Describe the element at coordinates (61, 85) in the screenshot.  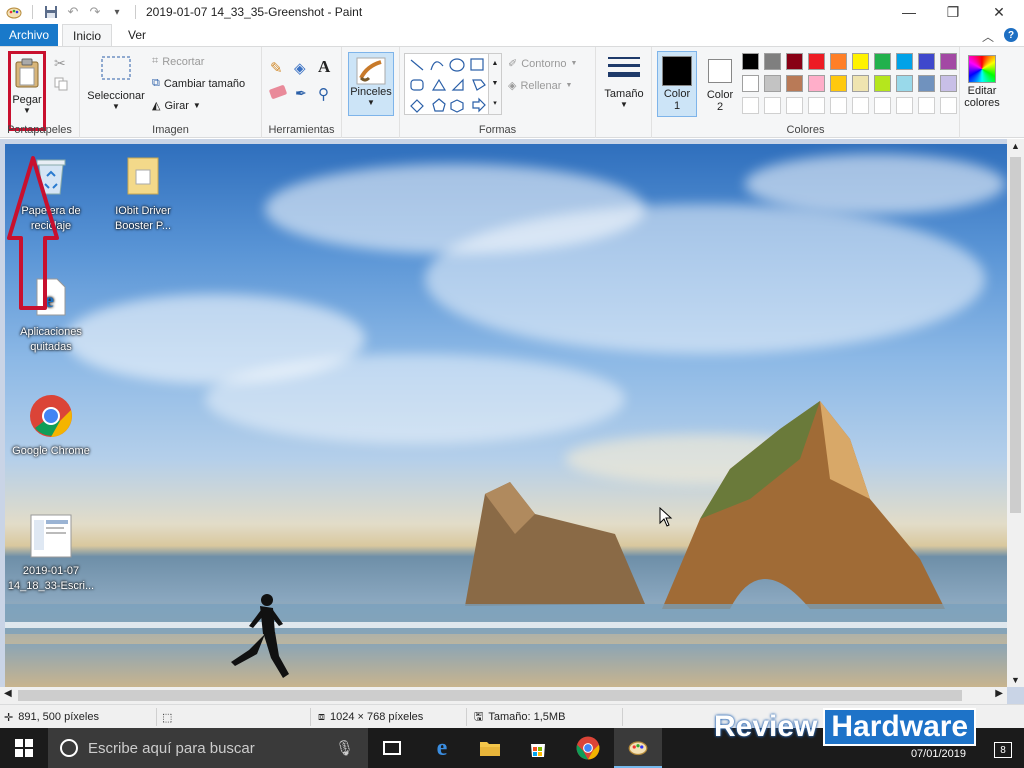
I see `copy-icon` at that location.